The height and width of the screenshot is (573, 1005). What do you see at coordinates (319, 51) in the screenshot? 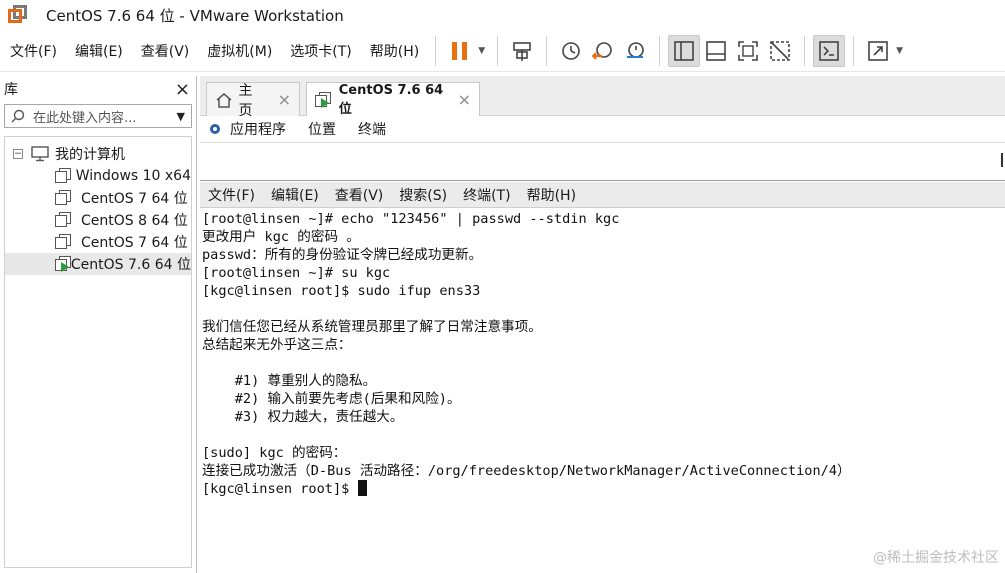
I see `menu-tabs: 选项卡(T)` at bounding box center [319, 51].